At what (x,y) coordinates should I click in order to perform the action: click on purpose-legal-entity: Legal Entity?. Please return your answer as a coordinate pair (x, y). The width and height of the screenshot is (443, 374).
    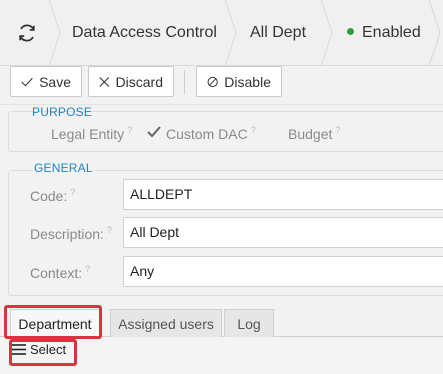
    Looking at the image, I should click on (91, 133).